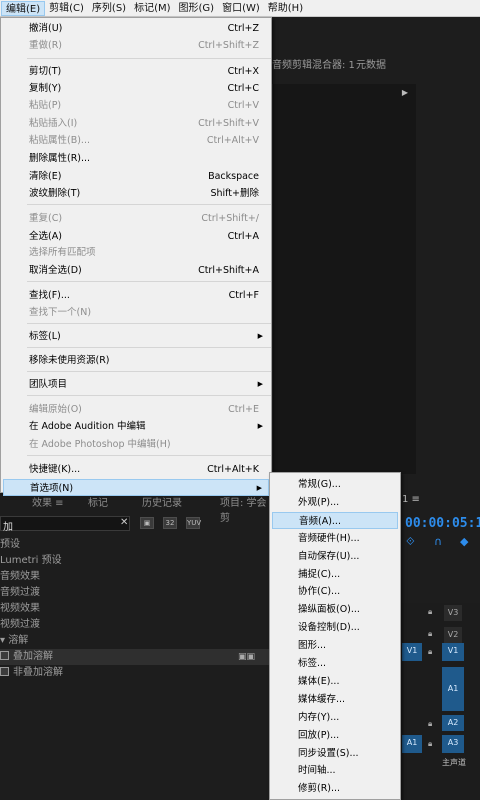 Image resolution: width=480 pixels, height=800 pixels. What do you see at coordinates (246, 509) in the screenshot?
I see `tab-project: 项目: 学会剪` at bounding box center [246, 509].